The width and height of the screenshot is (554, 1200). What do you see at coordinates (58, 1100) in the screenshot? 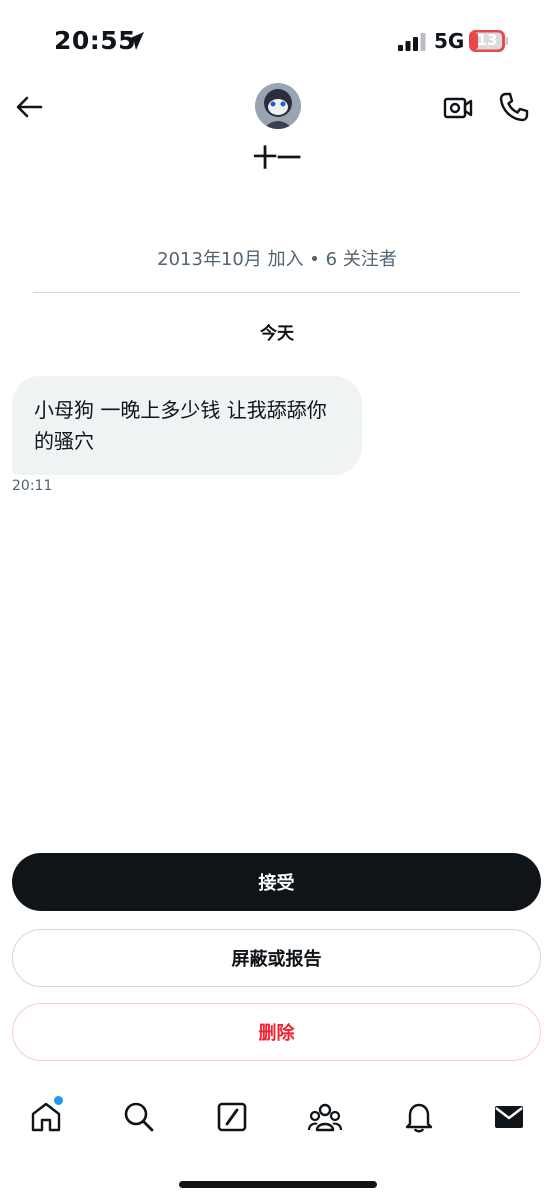
I see `notification-dot` at bounding box center [58, 1100].